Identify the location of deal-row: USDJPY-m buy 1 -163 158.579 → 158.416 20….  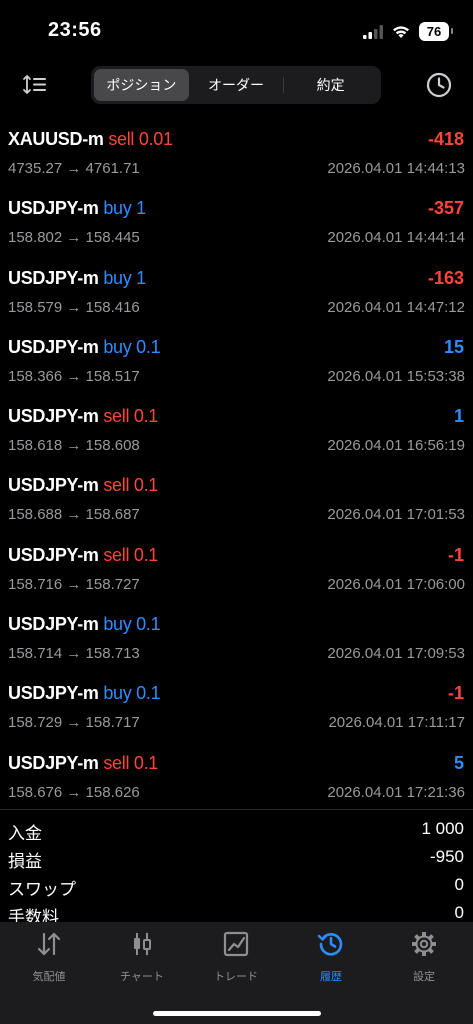
(236, 297).